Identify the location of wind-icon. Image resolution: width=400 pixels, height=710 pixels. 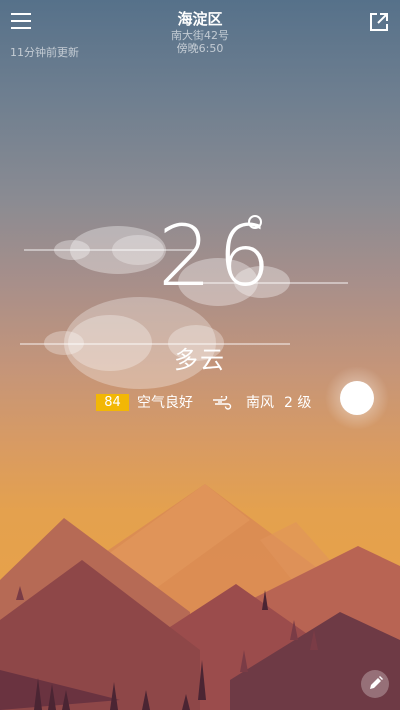
(222, 403).